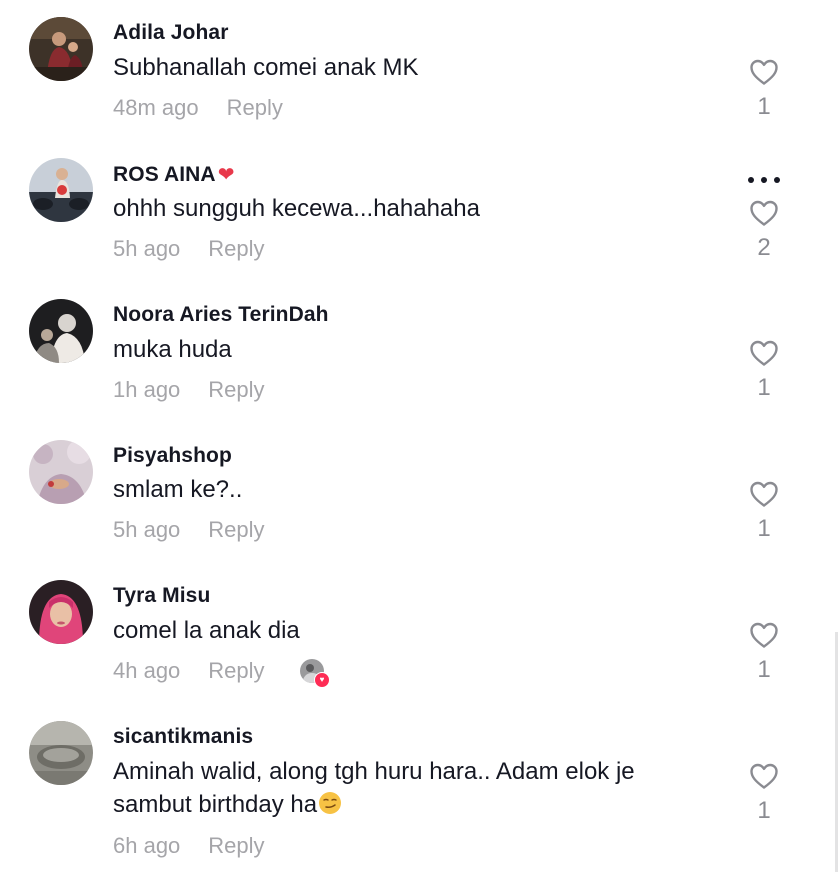 Image resolution: width=838 pixels, height=874 pixels. I want to click on comment-text: smlam ke?.., so click(178, 489).